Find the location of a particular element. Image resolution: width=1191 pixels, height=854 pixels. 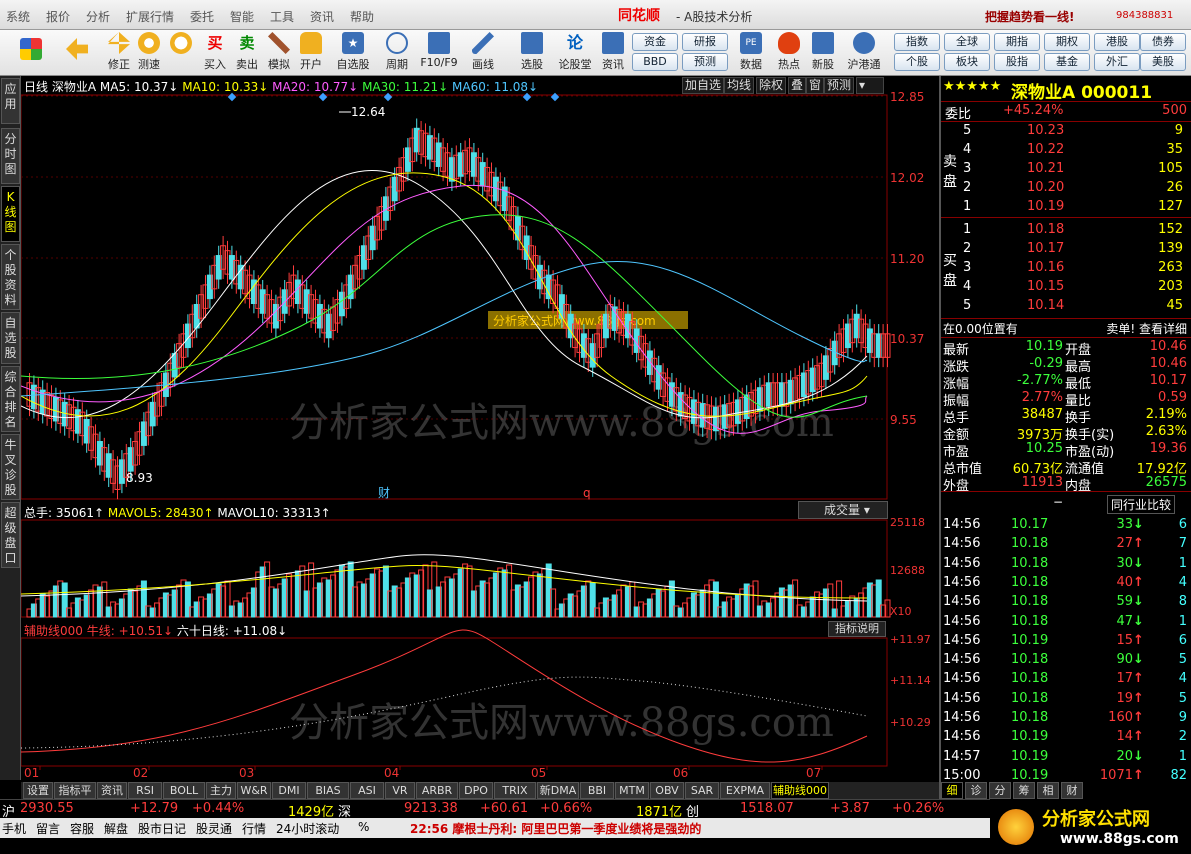

indicator-tab: ASI is located at coordinates (367, 790).